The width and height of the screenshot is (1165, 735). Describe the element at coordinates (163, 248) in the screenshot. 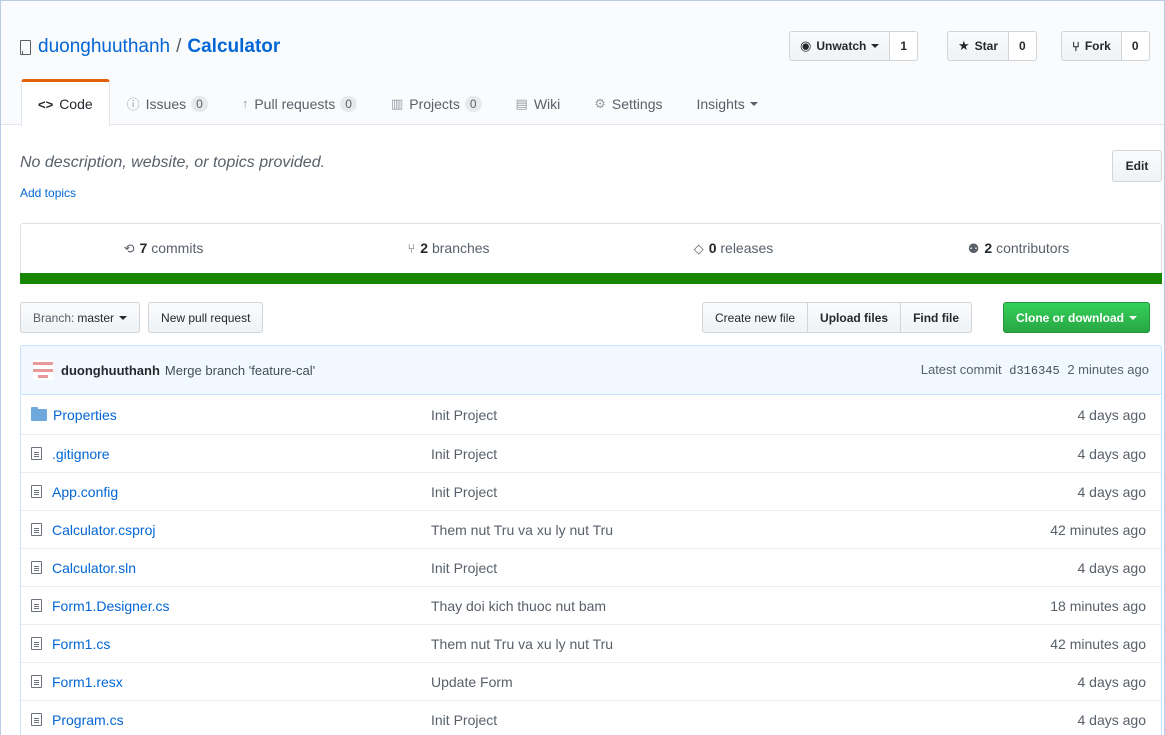

I see `commits-link: ⟲ 7 commits` at that location.